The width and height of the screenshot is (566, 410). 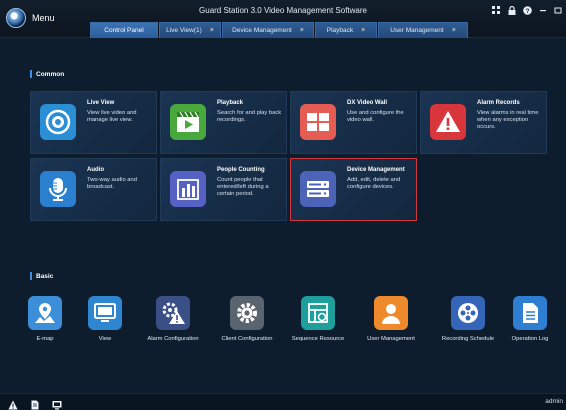 What do you see at coordinates (105, 339) in the screenshot?
I see `basic-item-label: View` at bounding box center [105, 339].